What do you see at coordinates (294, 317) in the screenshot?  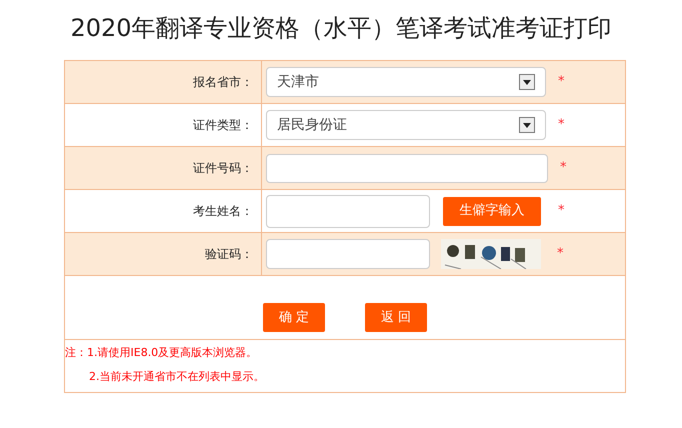 I see `confirm-button: 确 定` at bounding box center [294, 317].